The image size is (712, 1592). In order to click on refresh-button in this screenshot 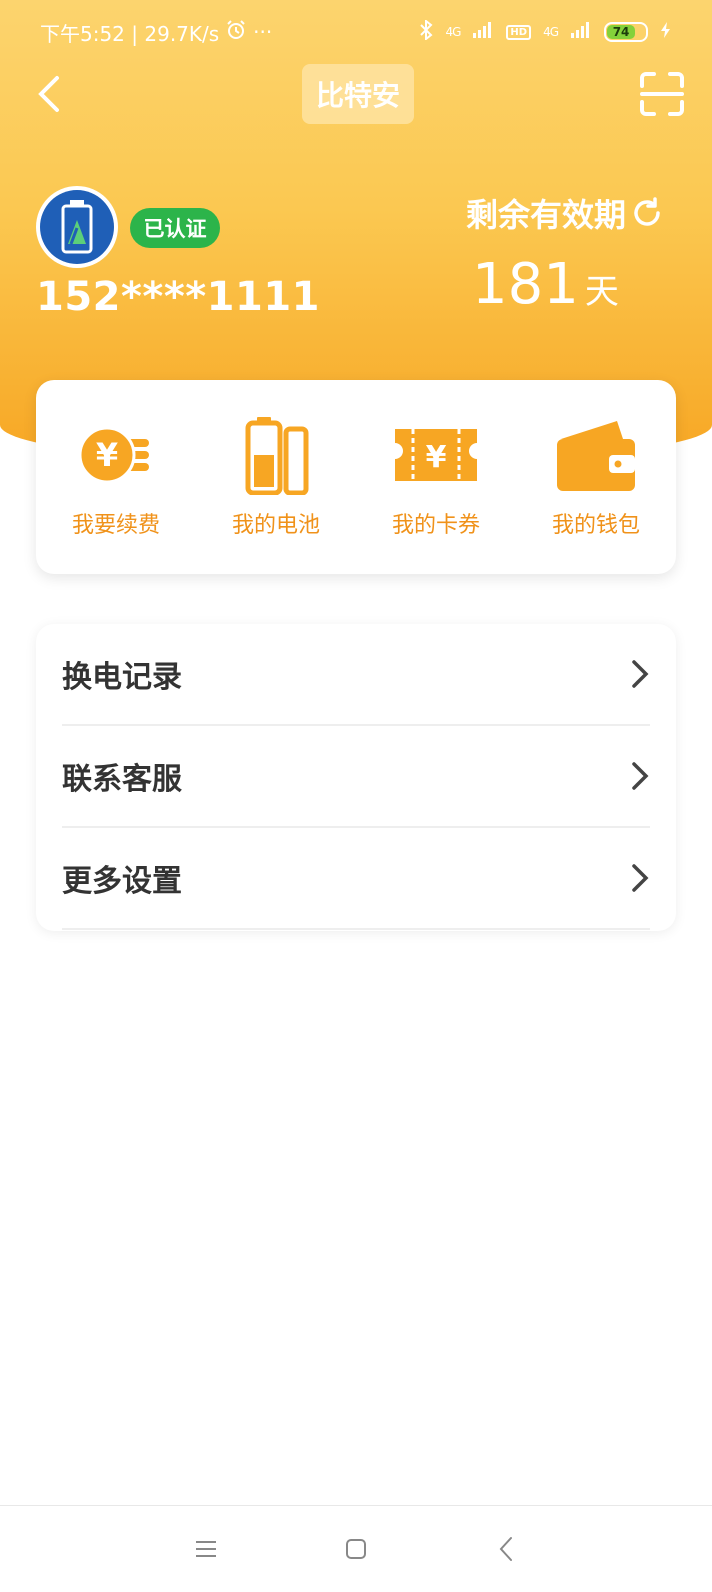, I will do `click(647, 213)`.